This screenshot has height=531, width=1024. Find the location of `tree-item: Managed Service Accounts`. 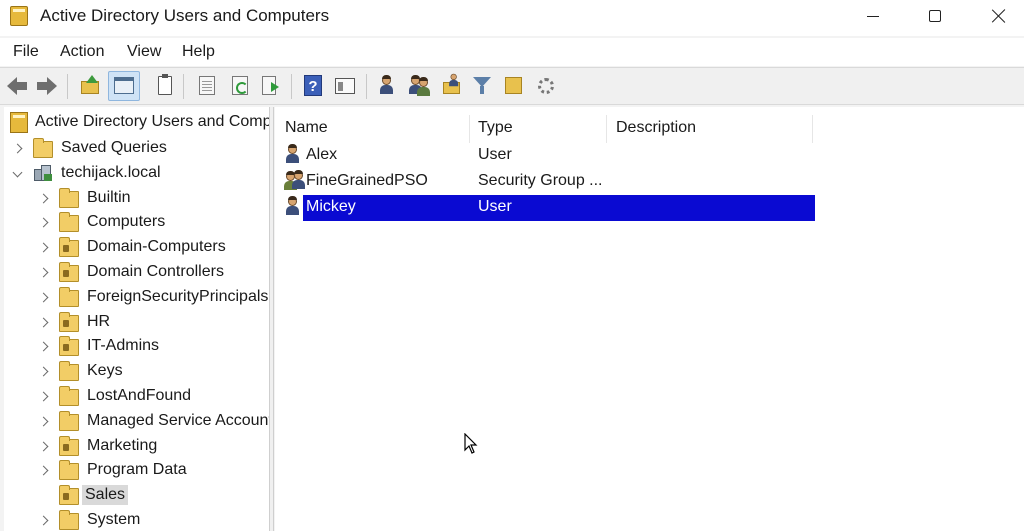

tree-item: Managed Service Accounts is located at coordinates (136, 421).